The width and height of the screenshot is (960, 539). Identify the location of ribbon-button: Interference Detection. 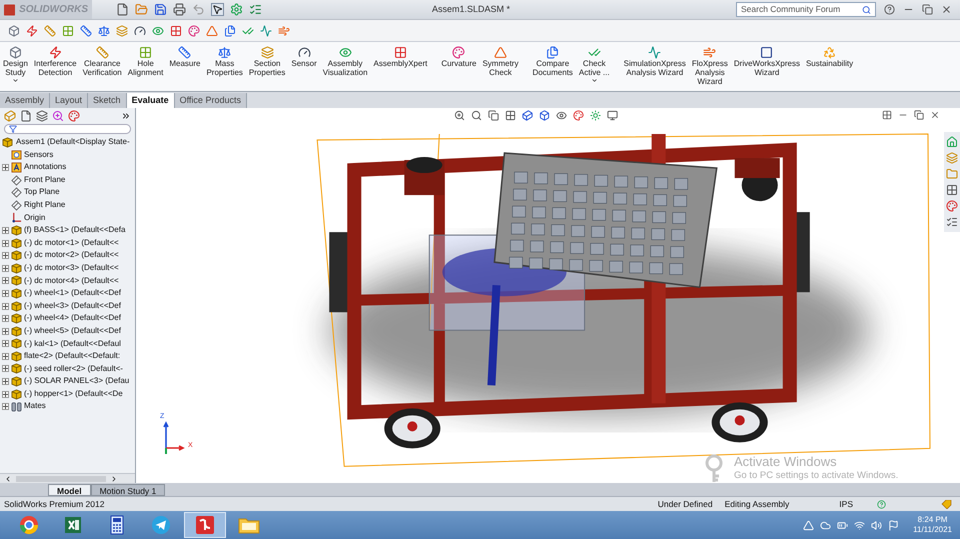
(55, 61).